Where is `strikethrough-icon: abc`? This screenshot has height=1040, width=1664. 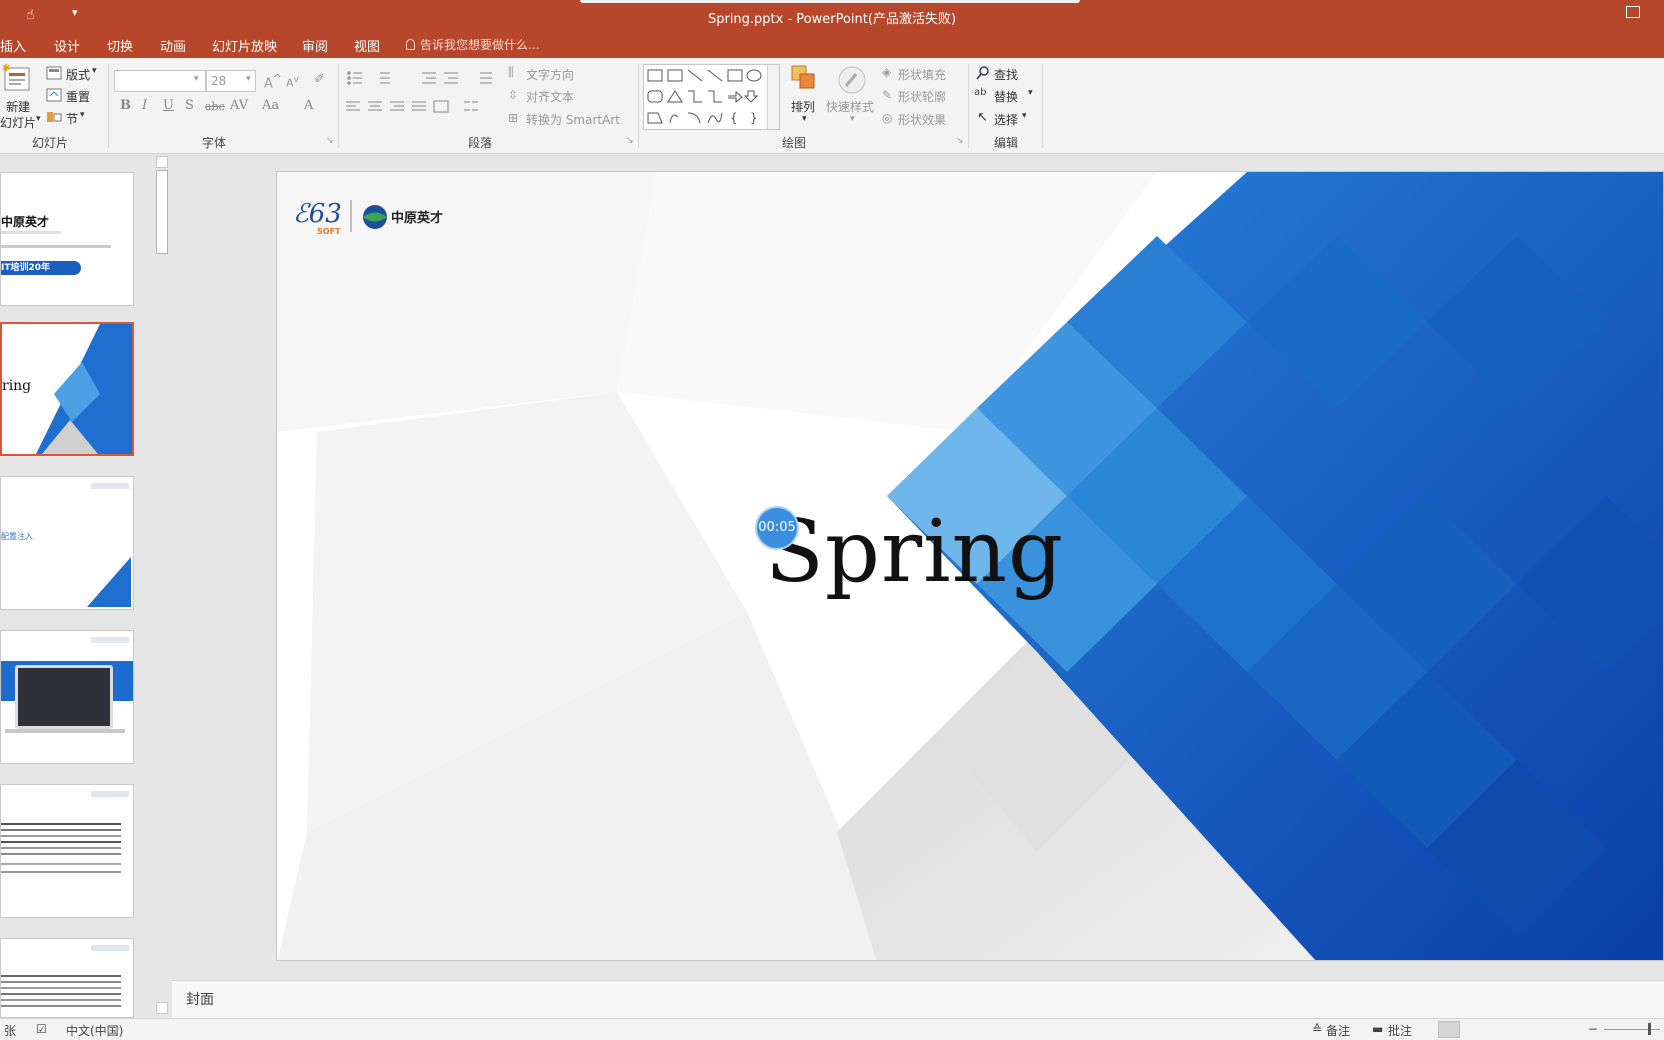
strikethrough-icon: abc is located at coordinates (215, 106).